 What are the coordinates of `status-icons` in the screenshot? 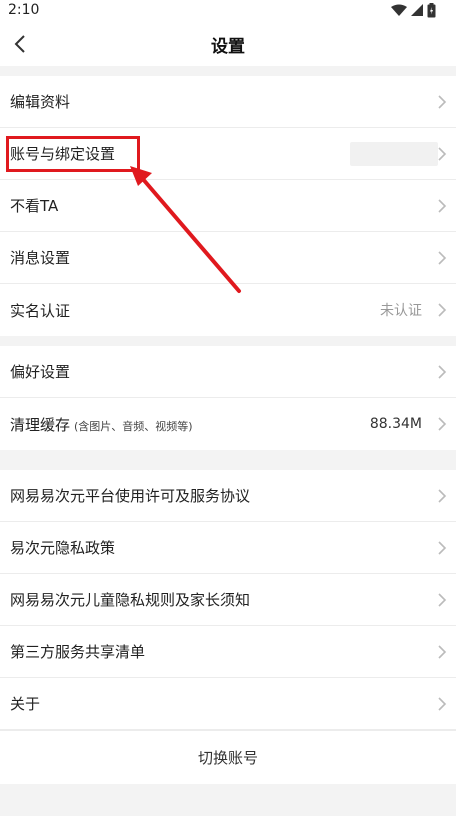 It's located at (413, 10).